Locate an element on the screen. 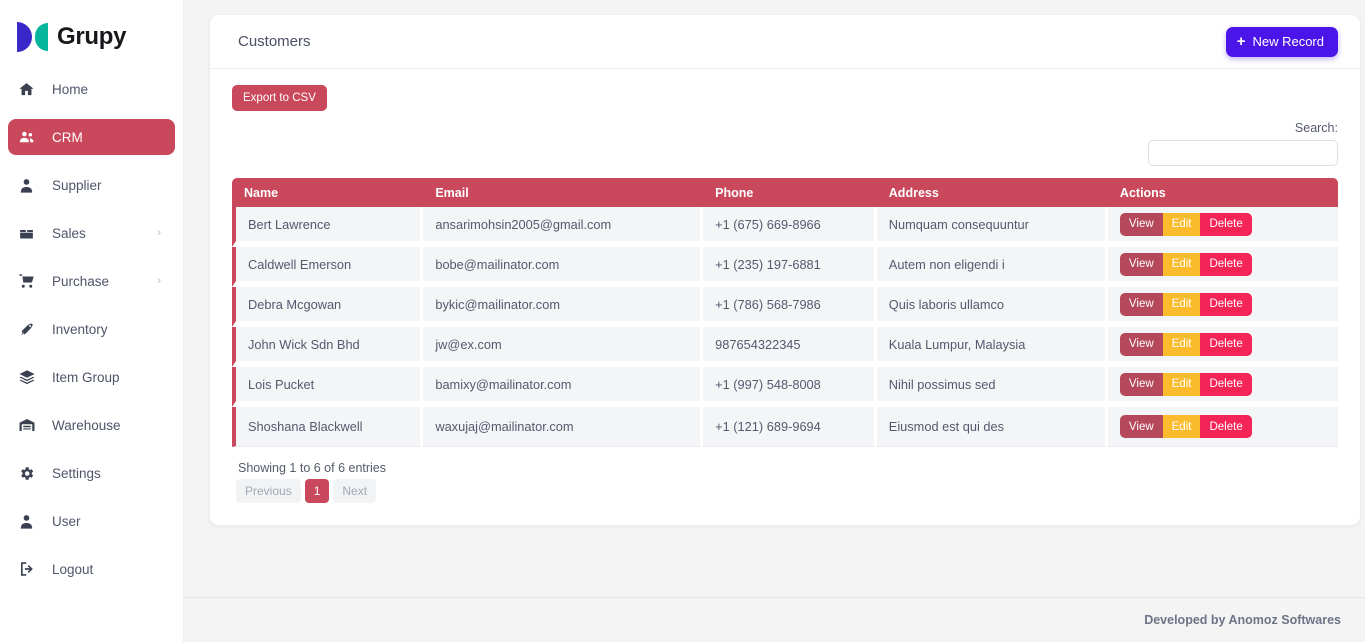 The image size is (1365, 642). sidebar-item-inventory: Inventory is located at coordinates (91, 329).